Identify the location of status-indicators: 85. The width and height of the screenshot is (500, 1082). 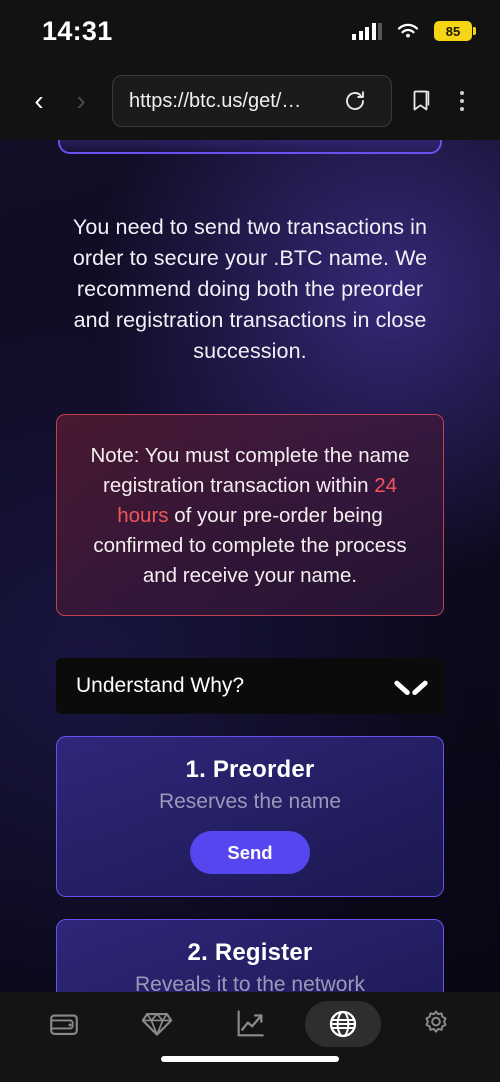
(414, 31).